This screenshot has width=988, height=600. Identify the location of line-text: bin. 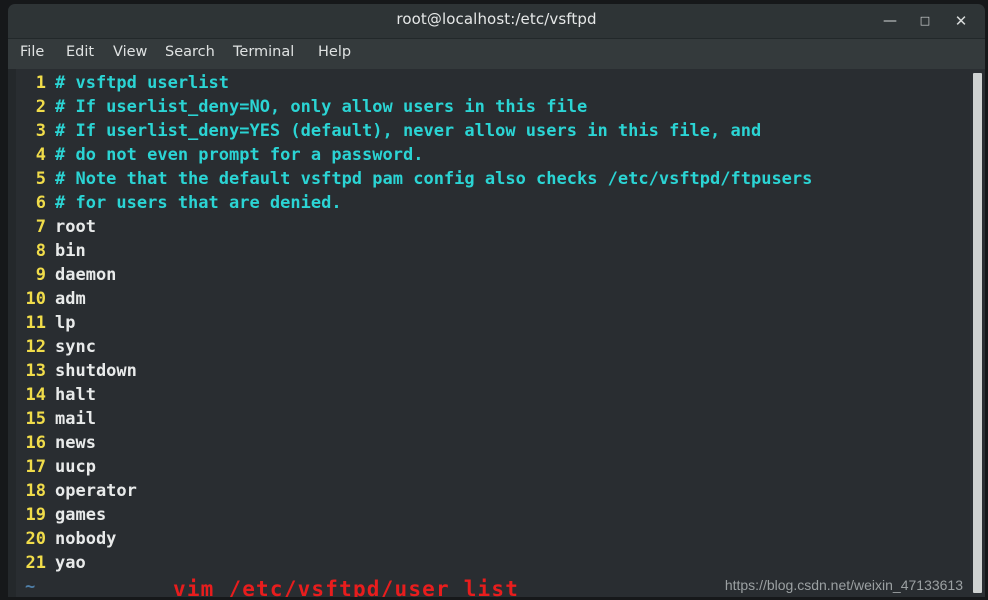
(70, 251).